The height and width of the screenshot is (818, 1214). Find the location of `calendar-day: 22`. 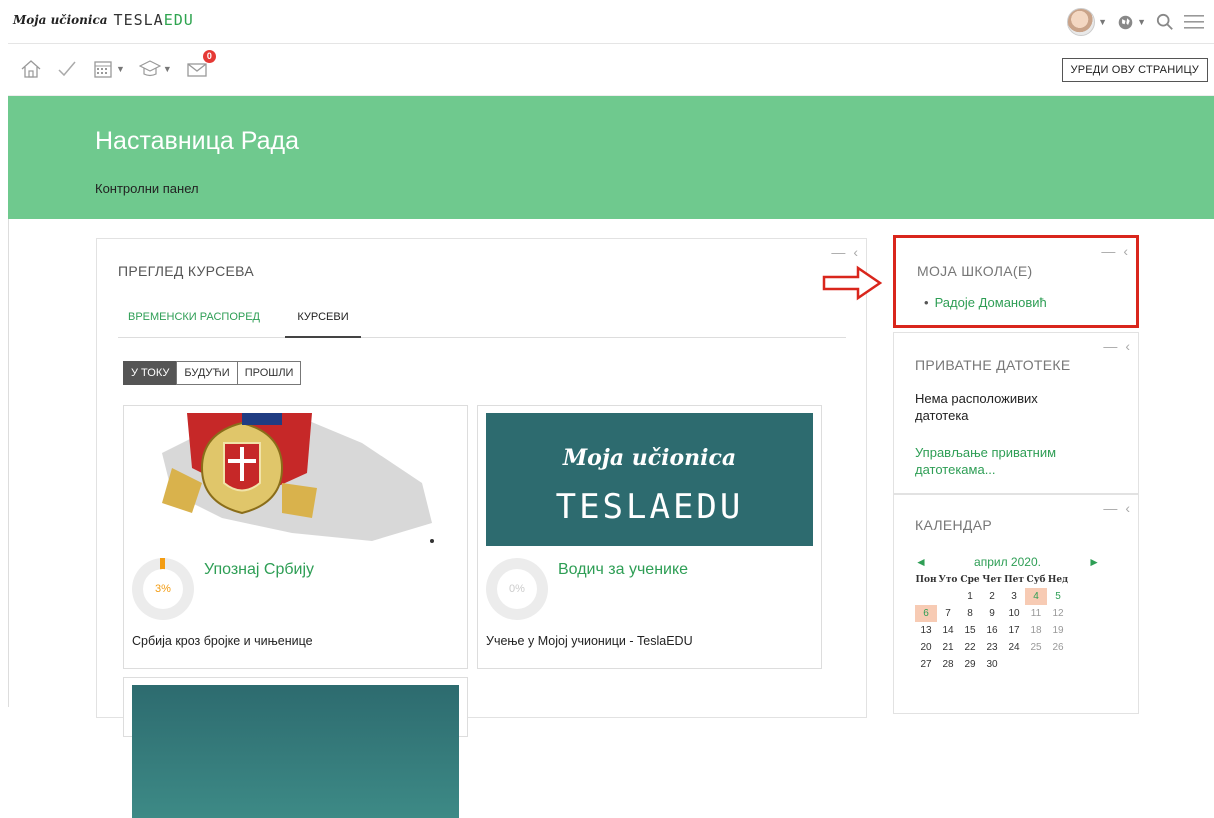

calendar-day: 22 is located at coordinates (970, 647).